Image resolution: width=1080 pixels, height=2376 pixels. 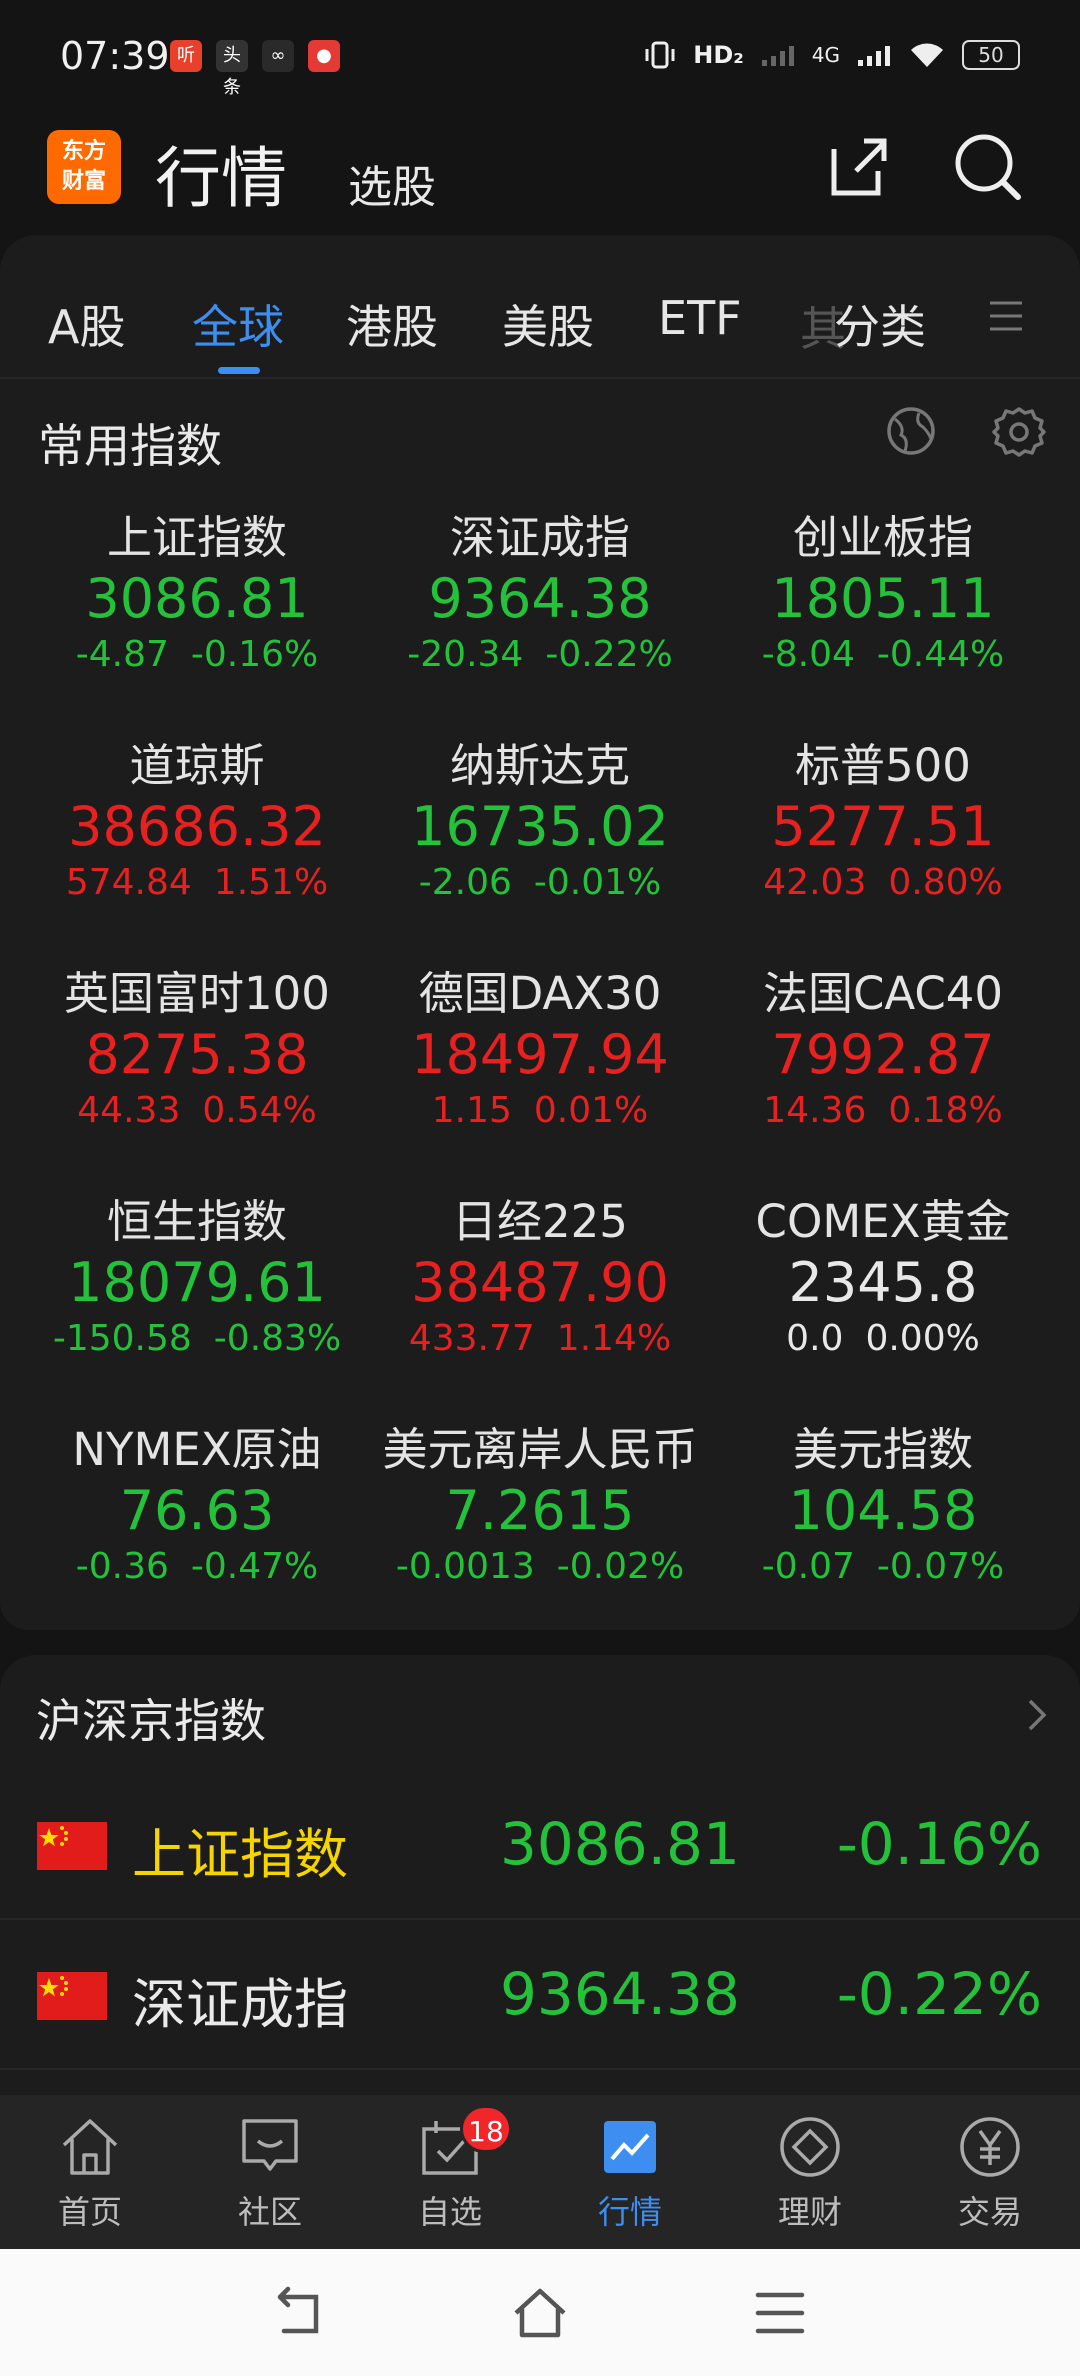 I want to click on index-price: 38686.32, so click(x=197, y=826).